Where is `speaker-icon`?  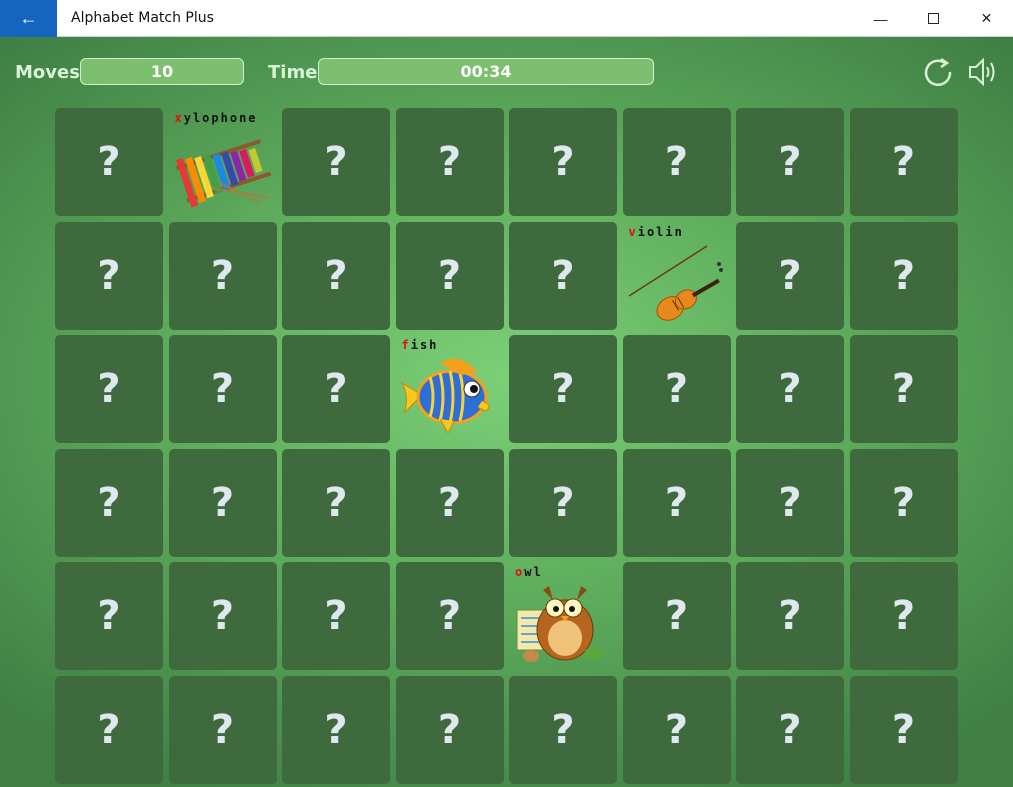 speaker-icon is located at coordinates (983, 72).